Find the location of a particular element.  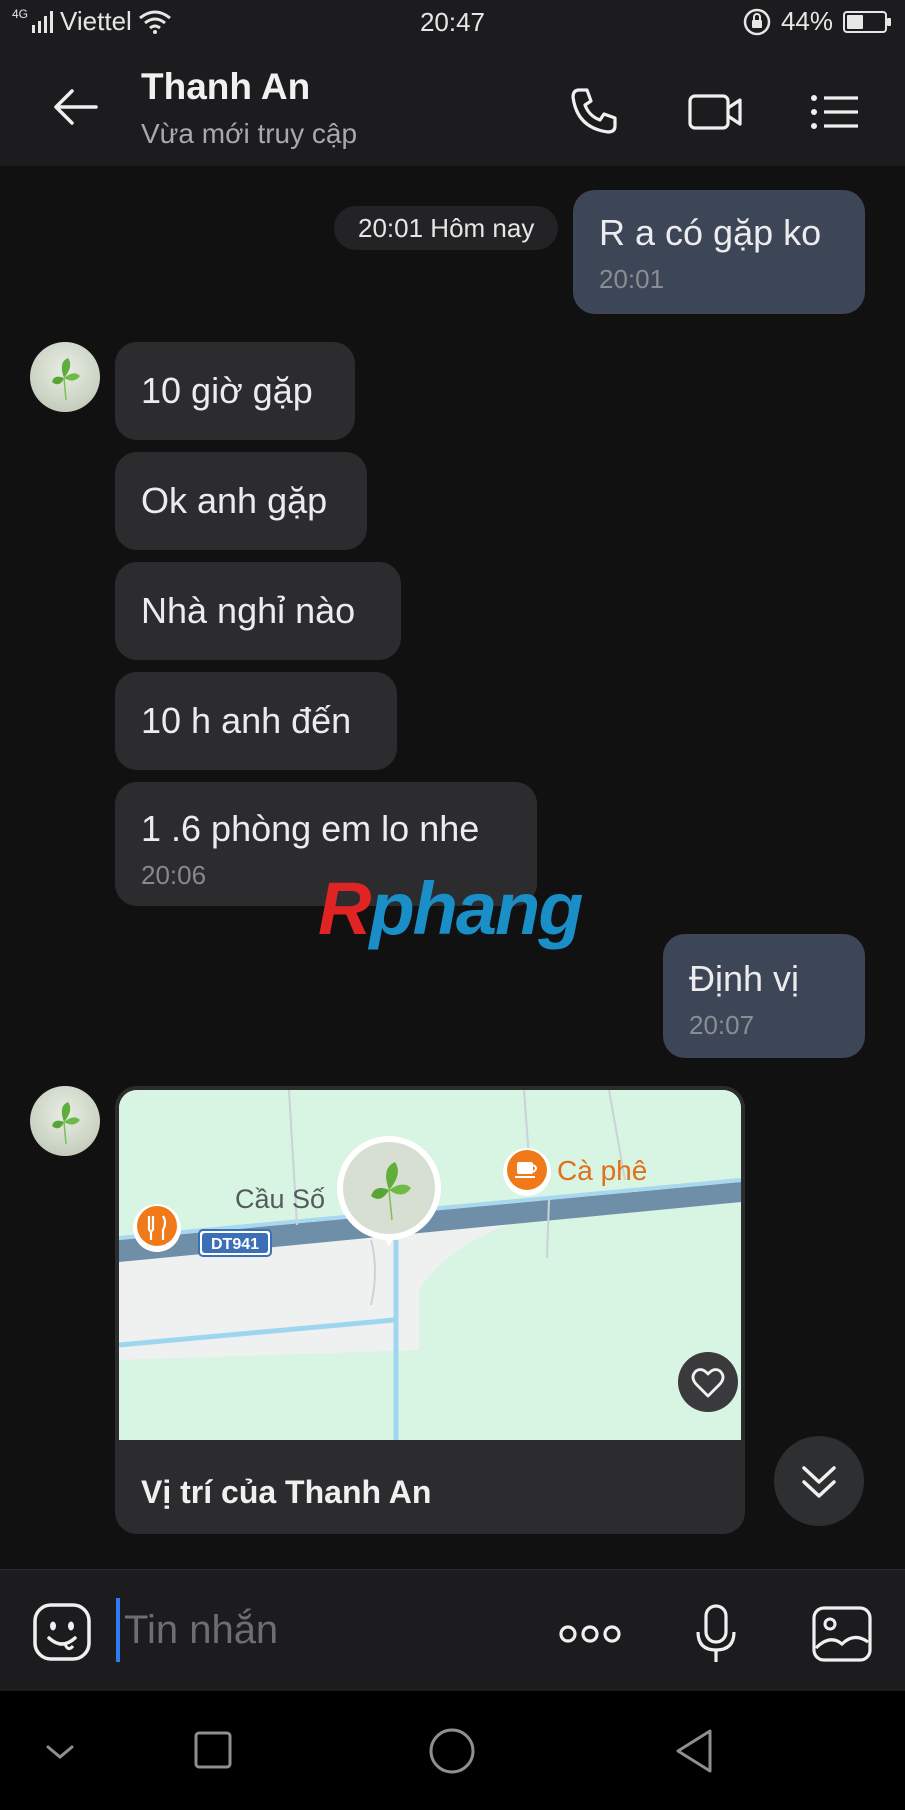

react-button is located at coordinates (708, 1382).